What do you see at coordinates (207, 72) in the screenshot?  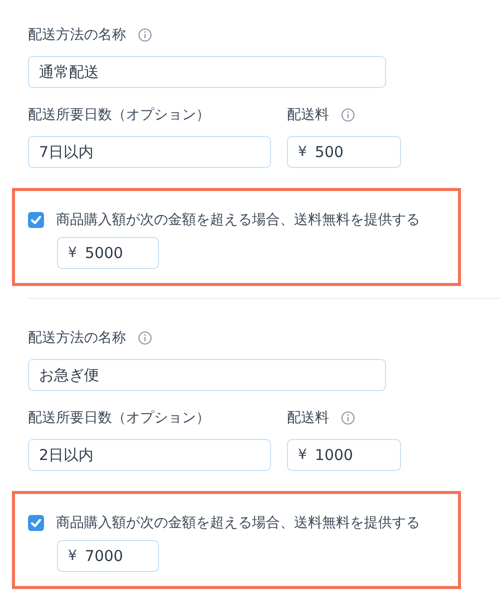 I see `name-field: 通常配送` at bounding box center [207, 72].